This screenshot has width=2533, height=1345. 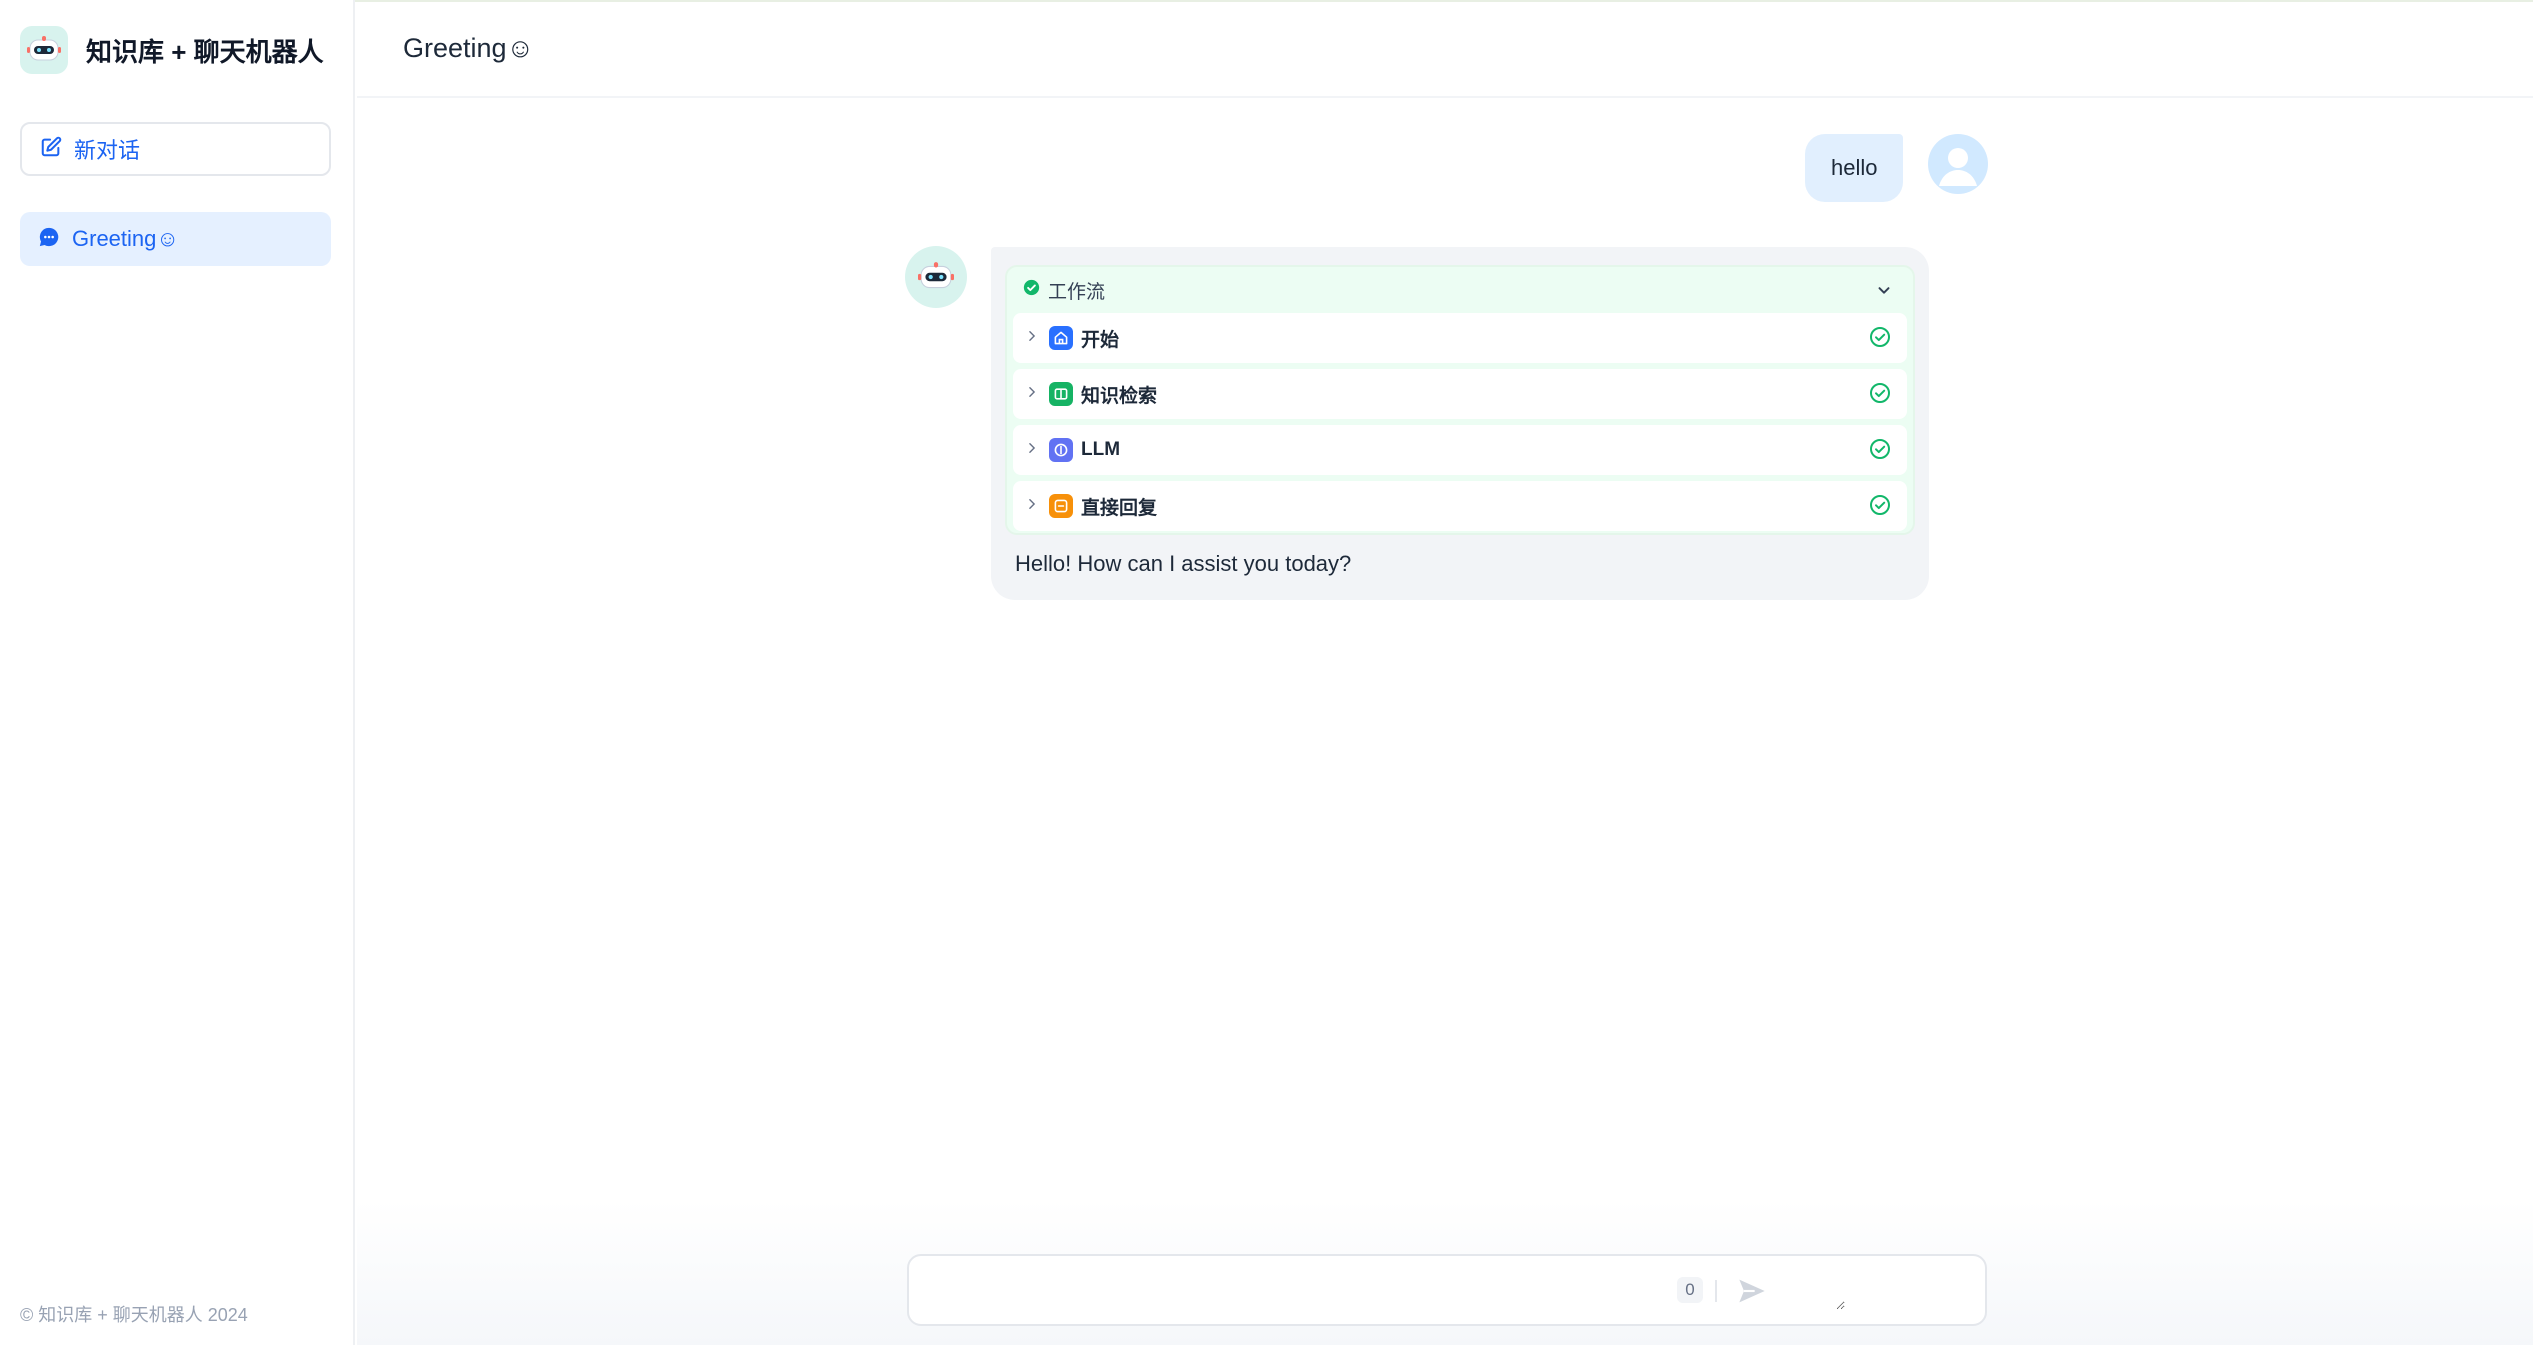 I want to click on bot-avatar-icon, so click(x=936, y=277).